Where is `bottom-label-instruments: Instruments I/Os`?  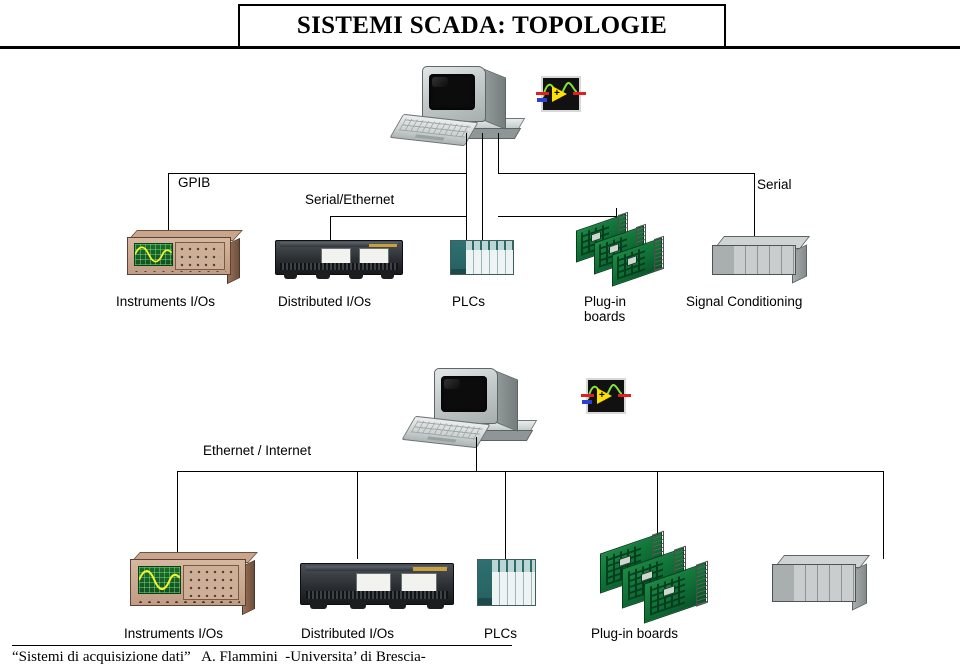
bottom-label-instruments: Instruments I/Os is located at coordinates (174, 633).